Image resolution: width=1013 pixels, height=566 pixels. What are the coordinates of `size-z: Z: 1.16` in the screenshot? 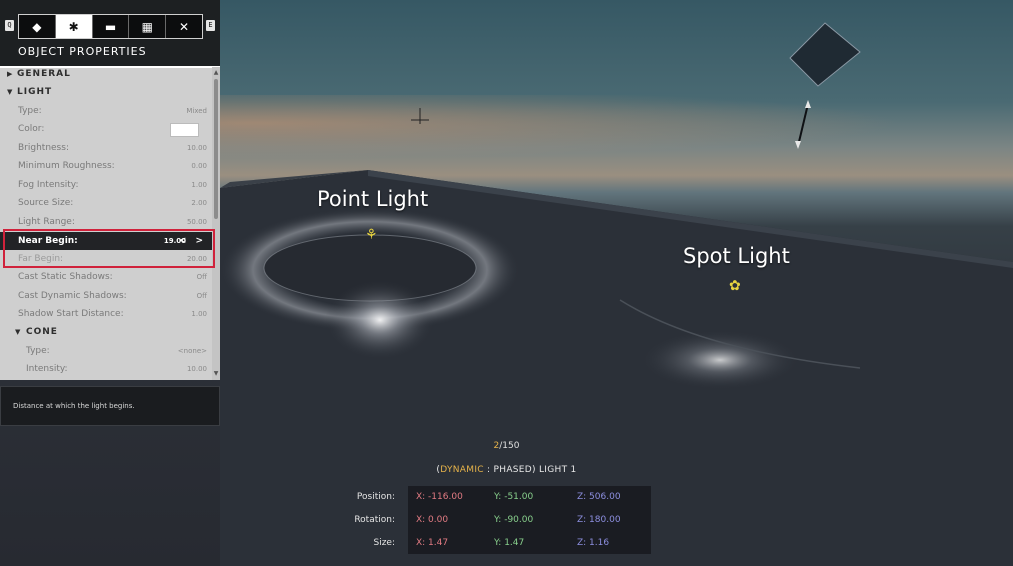 It's located at (593, 543).